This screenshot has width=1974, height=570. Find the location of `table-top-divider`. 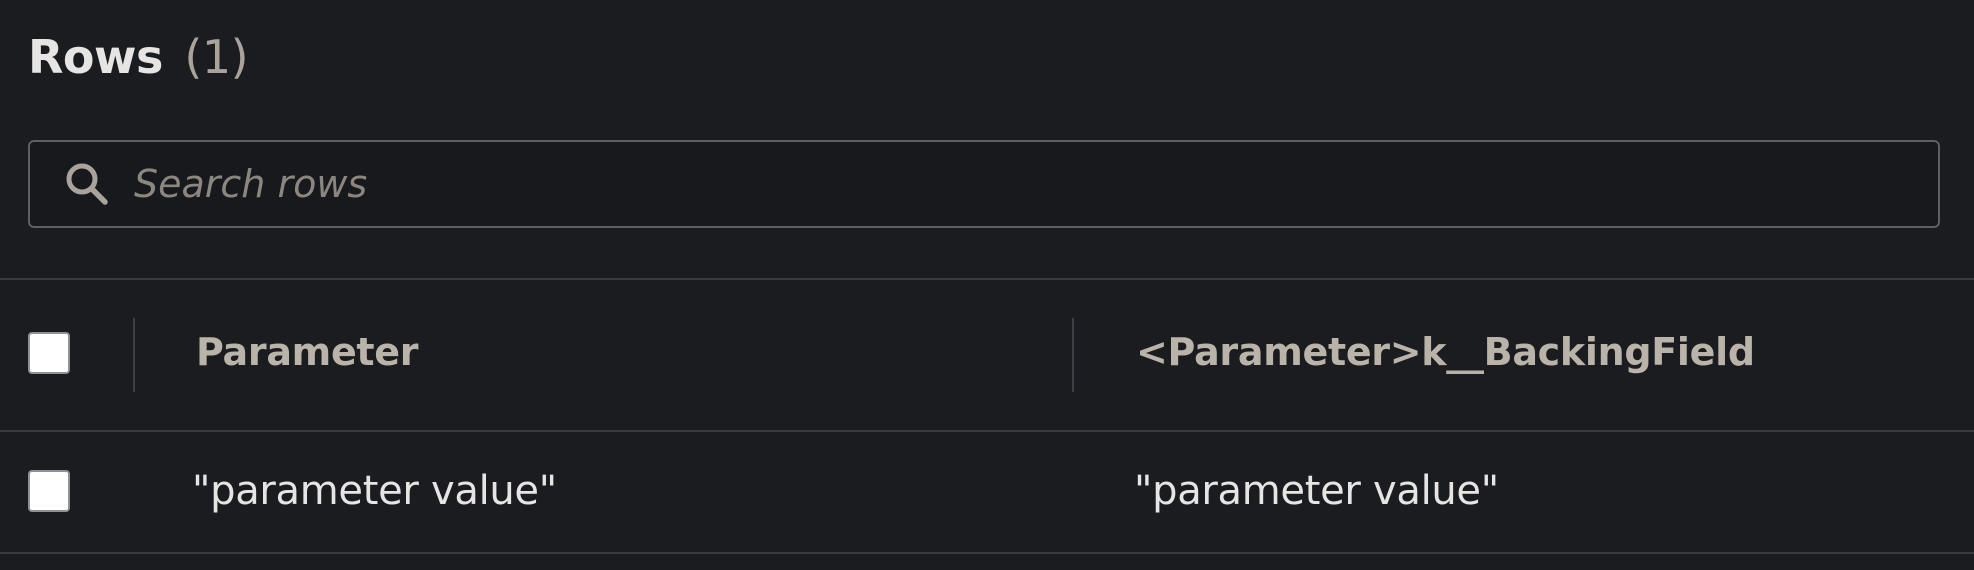

table-top-divider is located at coordinates (987, 279).